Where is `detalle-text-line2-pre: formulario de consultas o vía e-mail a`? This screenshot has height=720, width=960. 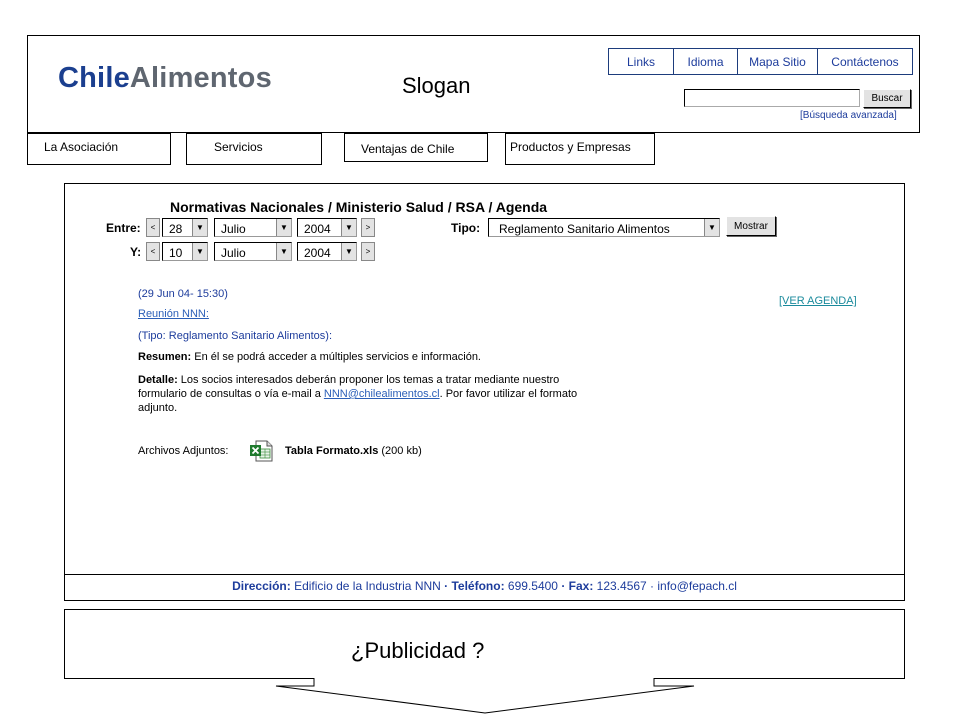
detalle-text-line2-pre: formulario de consultas o vía e-mail a is located at coordinates (231, 394).